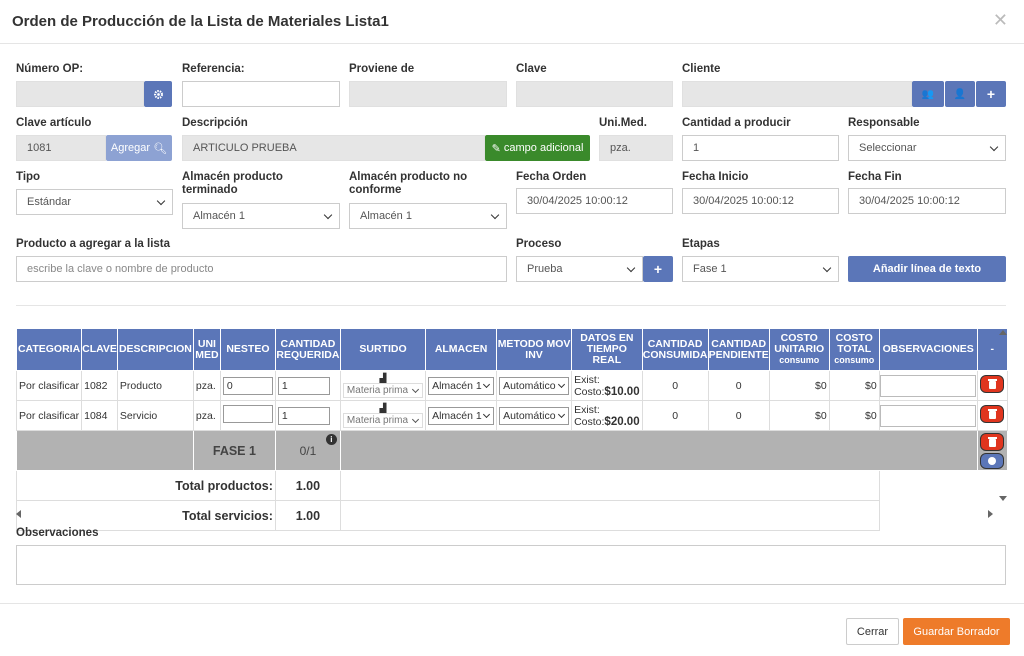 The image size is (1024, 656). What do you see at coordinates (594, 94) in the screenshot?
I see `clave-input` at bounding box center [594, 94].